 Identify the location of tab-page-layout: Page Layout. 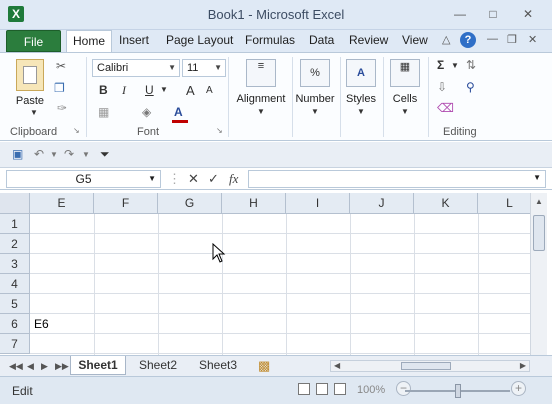
(199, 40).